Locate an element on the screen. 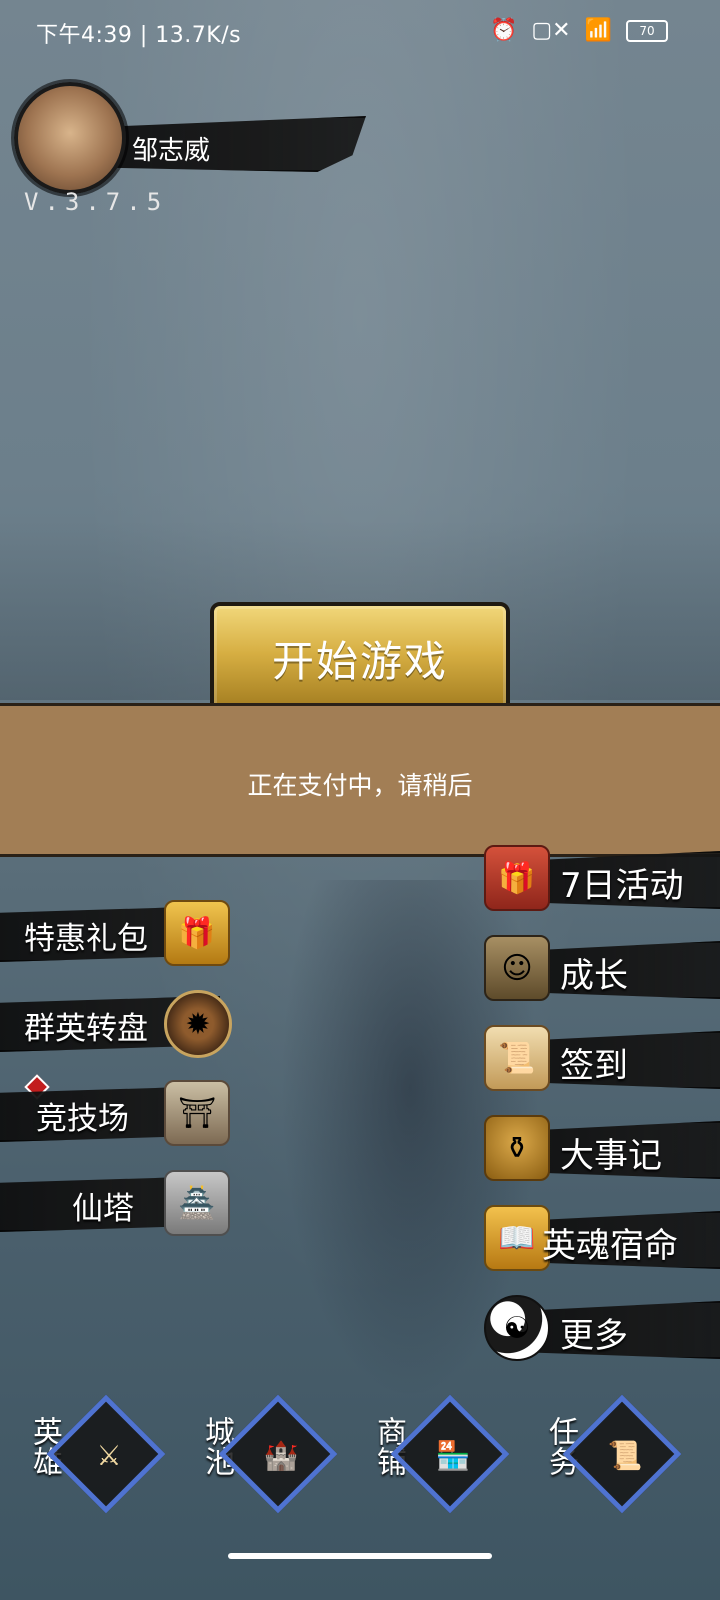 The image size is (720, 1600). sim-x-icon: ▢✕ is located at coordinates (551, 30).